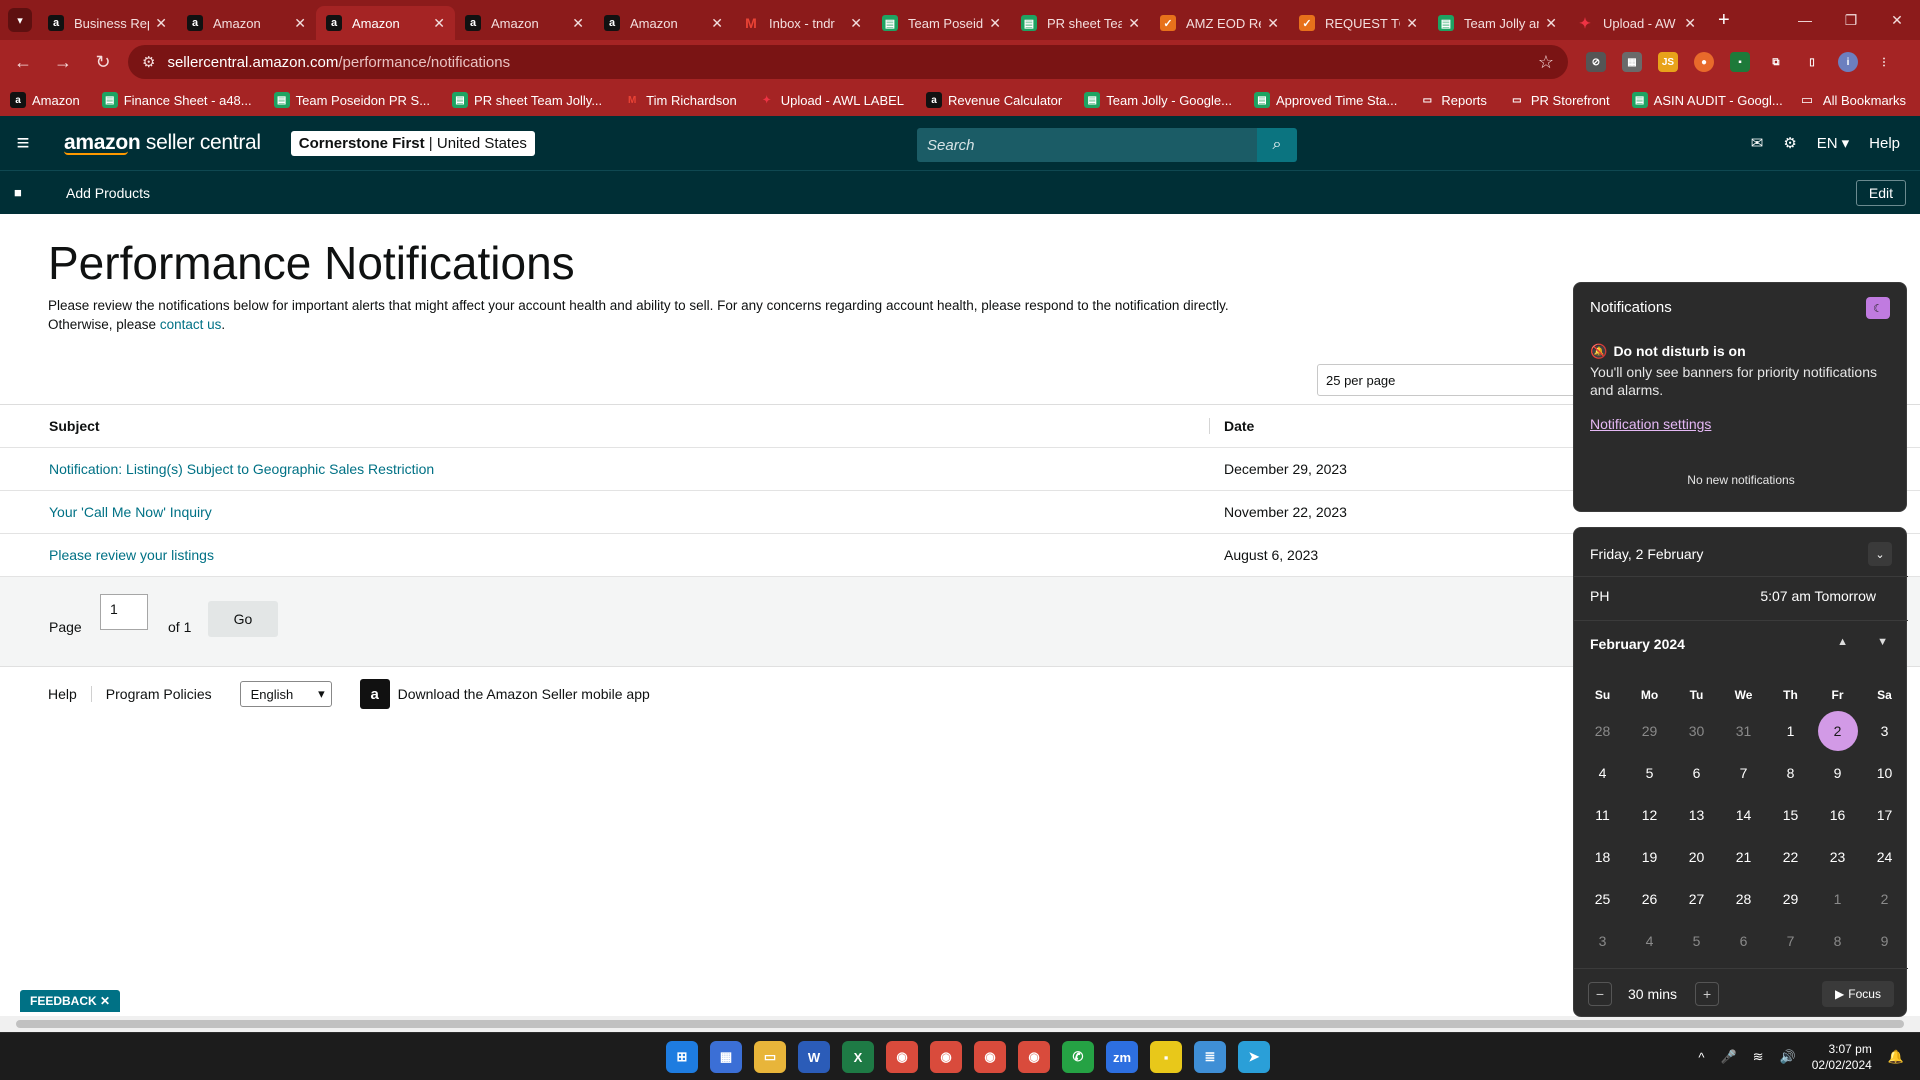 Image resolution: width=1920 pixels, height=1080 pixels. Describe the element at coordinates (994, 100) in the screenshot. I see `bookmark-item: a Revenue Calculator` at that location.